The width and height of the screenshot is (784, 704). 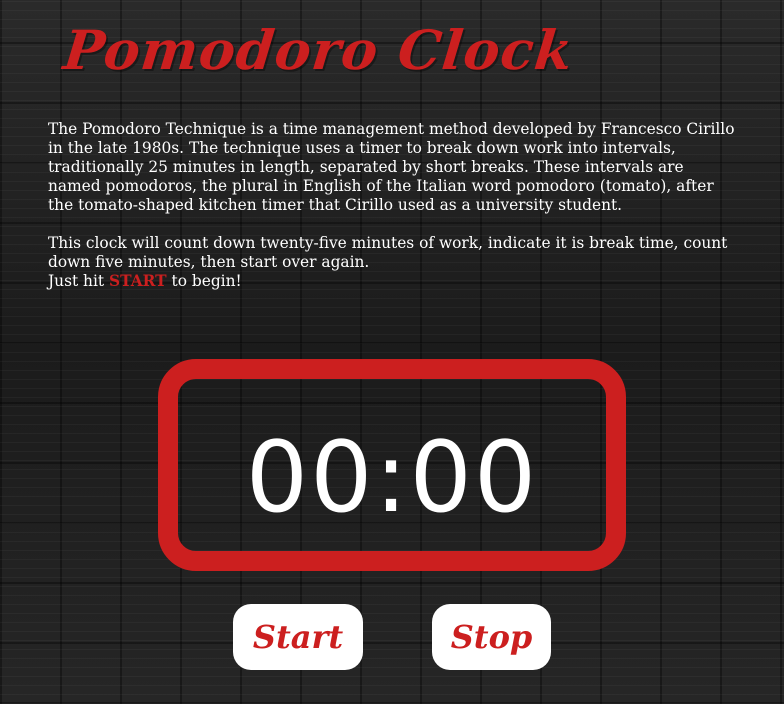 What do you see at coordinates (78, 281) in the screenshot?
I see `cta-prefix: Just hit` at bounding box center [78, 281].